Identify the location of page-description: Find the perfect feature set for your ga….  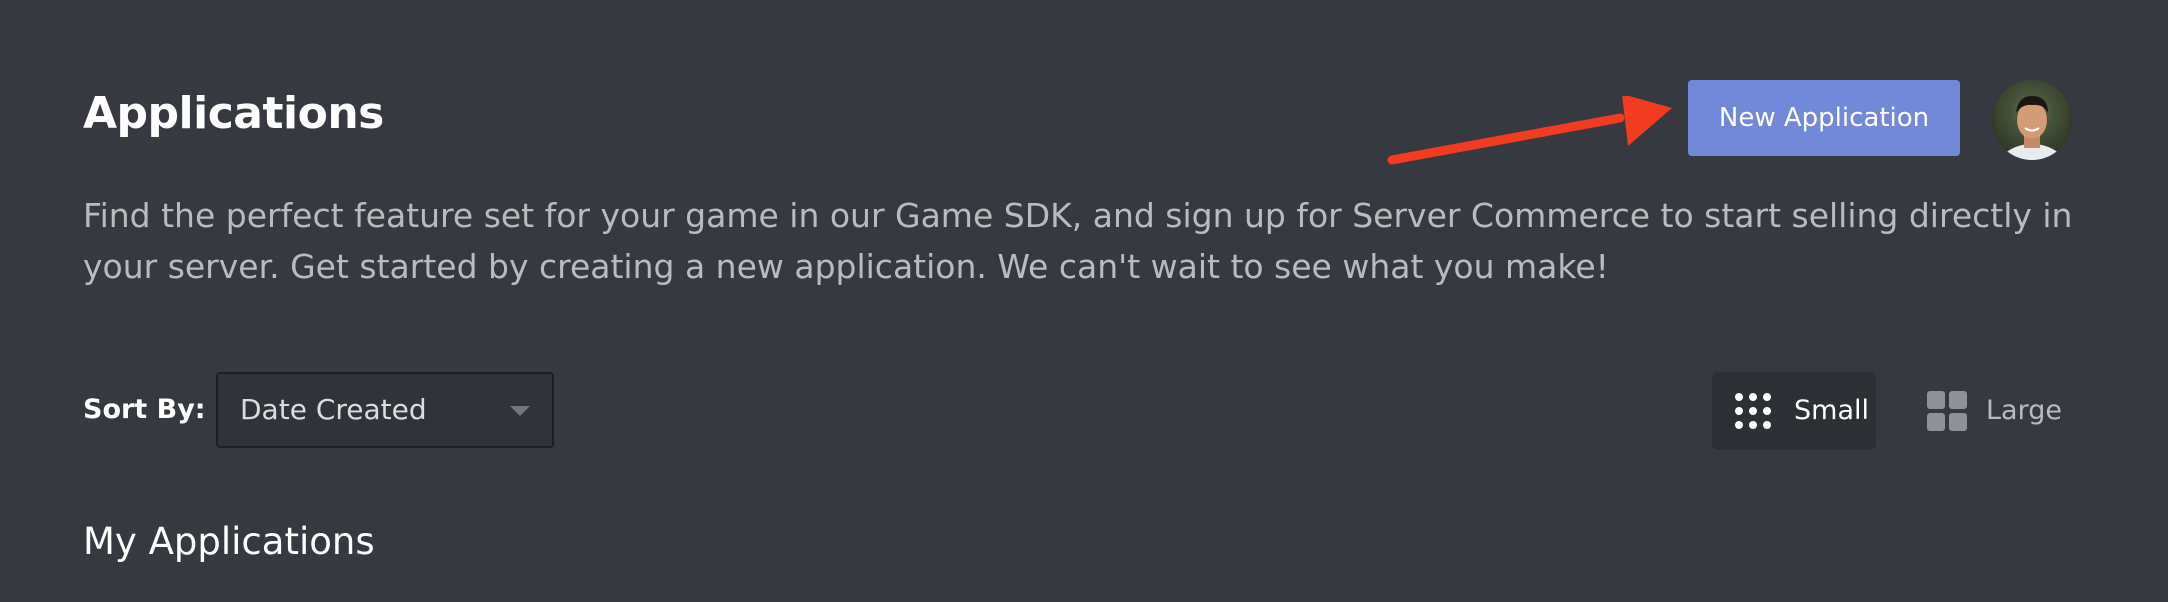
(1078, 241).